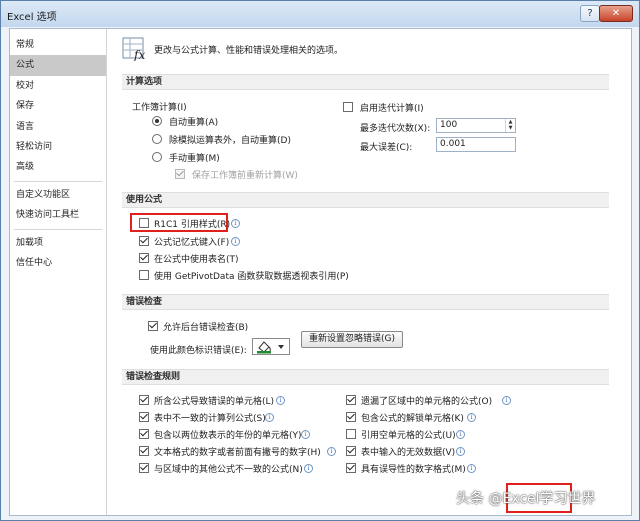  Describe the element at coordinates (194, 159) in the screenshot. I see `radio-manual-label: 手动重算(M)` at that location.